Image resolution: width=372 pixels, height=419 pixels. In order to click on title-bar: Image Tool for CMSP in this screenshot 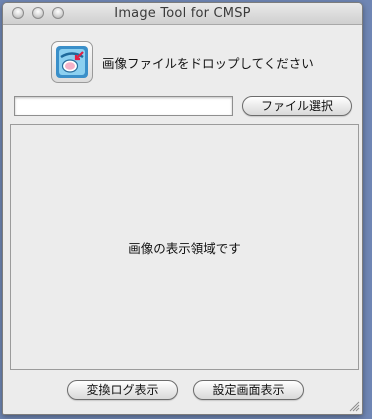, I will do `click(182, 14)`.